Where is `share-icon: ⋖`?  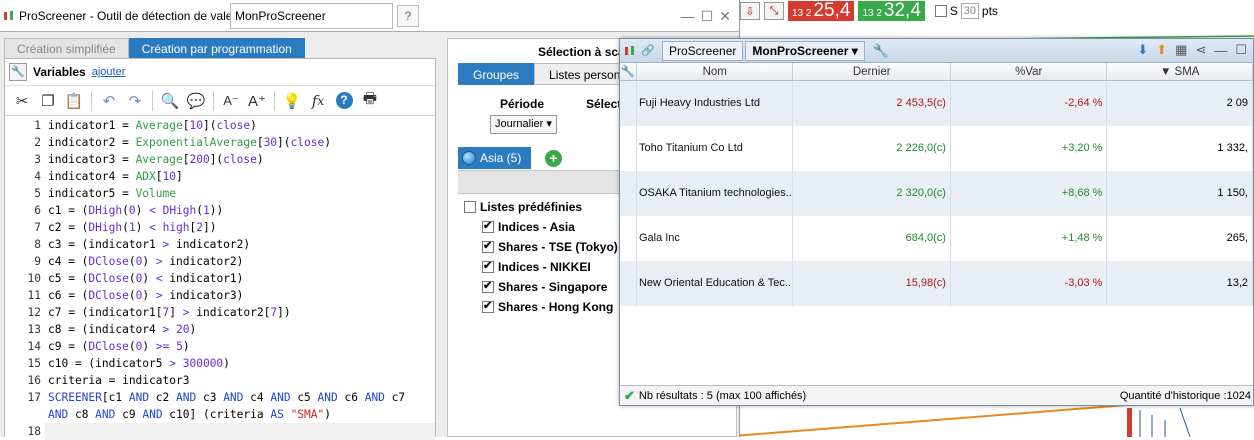
share-icon: ⋖ is located at coordinates (1200, 50).